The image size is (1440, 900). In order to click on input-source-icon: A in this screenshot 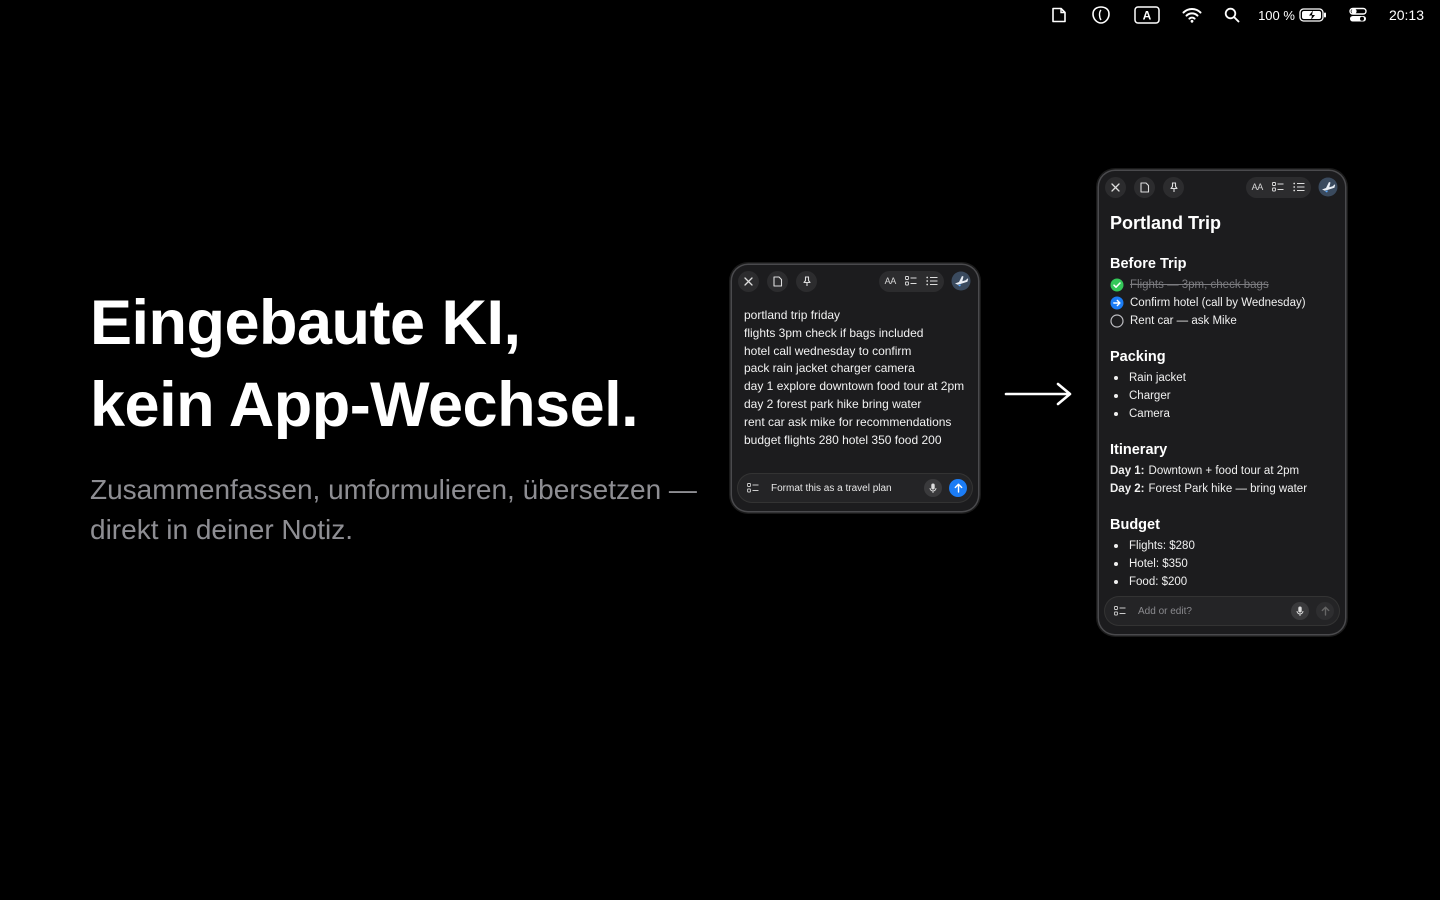, I will do `click(1147, 15)`.